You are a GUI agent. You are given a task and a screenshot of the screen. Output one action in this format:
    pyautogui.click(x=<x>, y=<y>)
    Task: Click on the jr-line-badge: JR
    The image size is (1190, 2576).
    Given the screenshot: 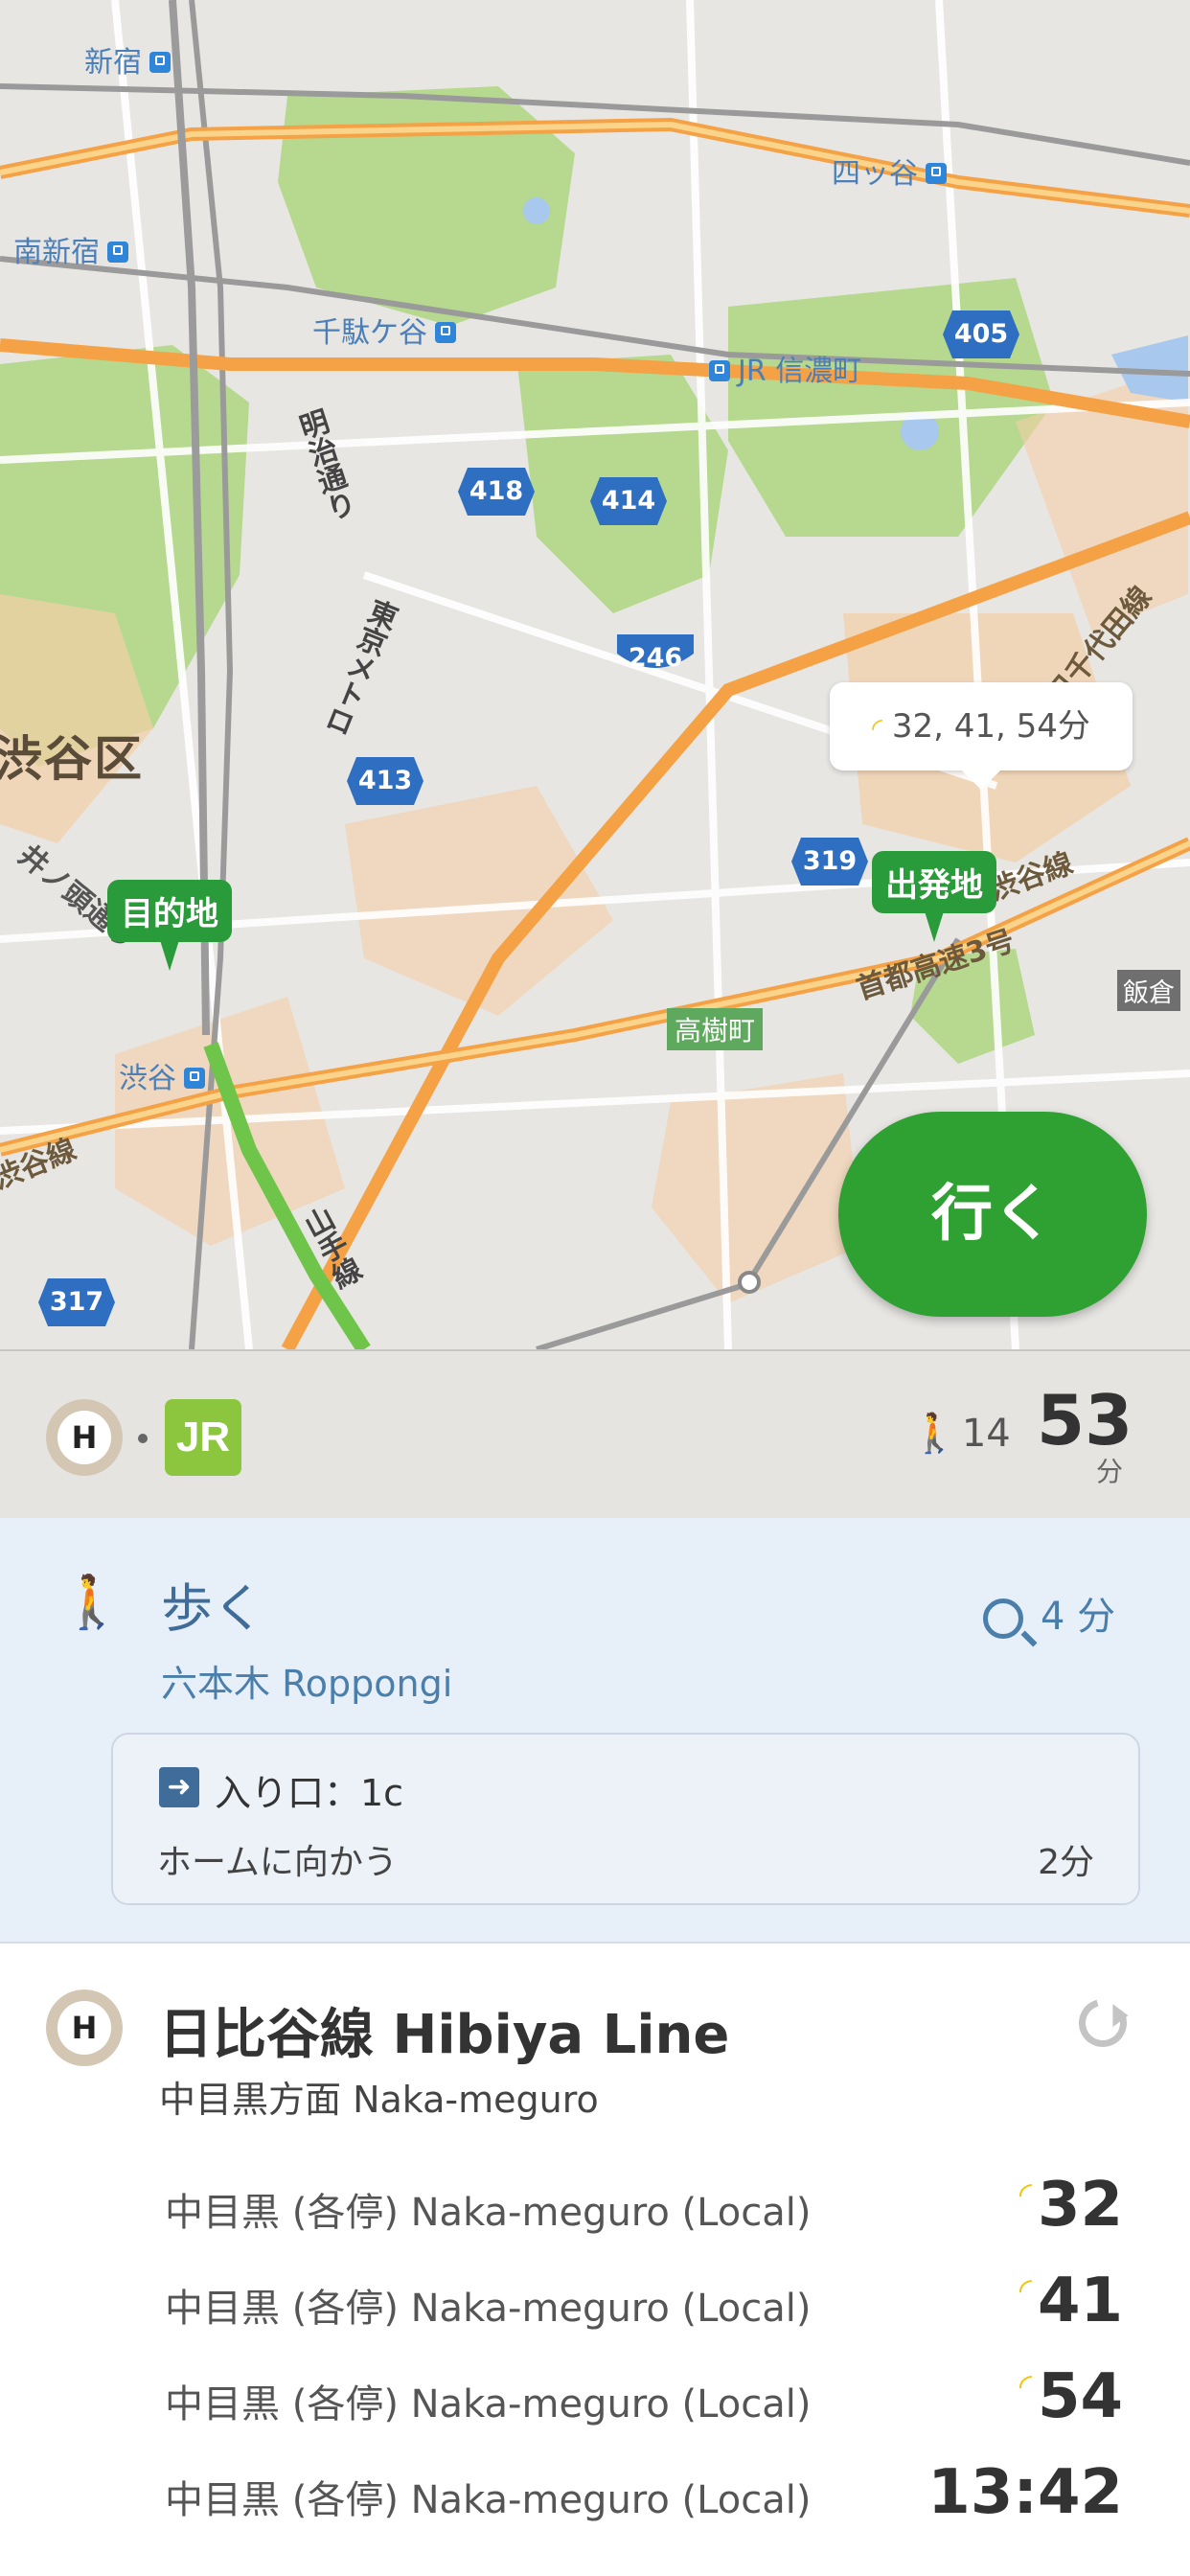 What is the action you would take?
    pyautogui.click(x=203, y=1437)
    